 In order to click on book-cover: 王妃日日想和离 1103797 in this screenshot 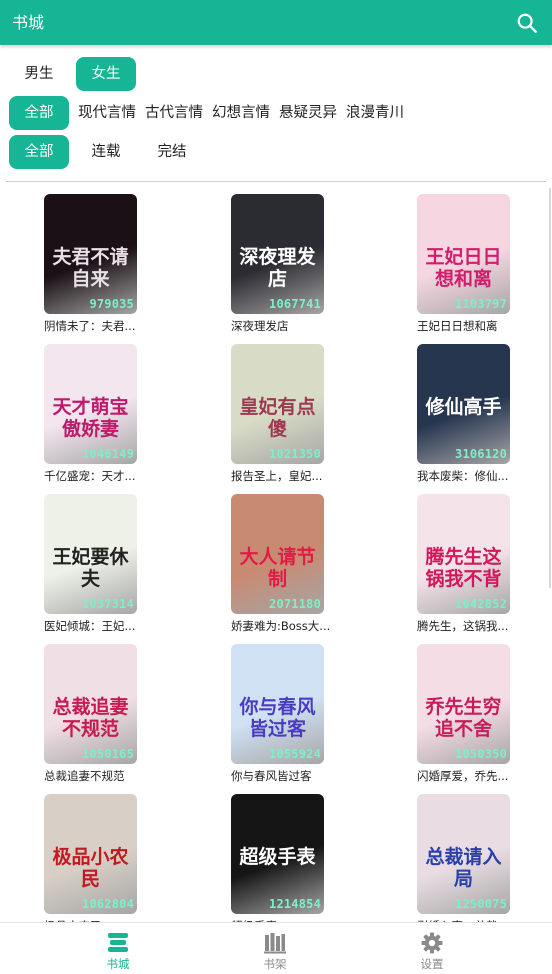, I will do `click(463, 254)`.